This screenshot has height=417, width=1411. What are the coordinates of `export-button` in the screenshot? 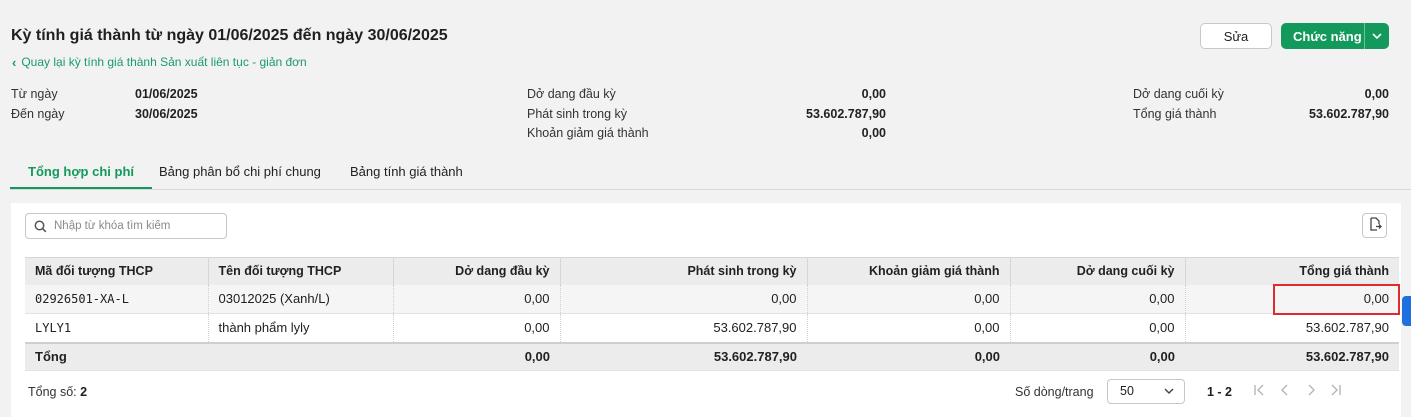 It's located at (1374, 225).